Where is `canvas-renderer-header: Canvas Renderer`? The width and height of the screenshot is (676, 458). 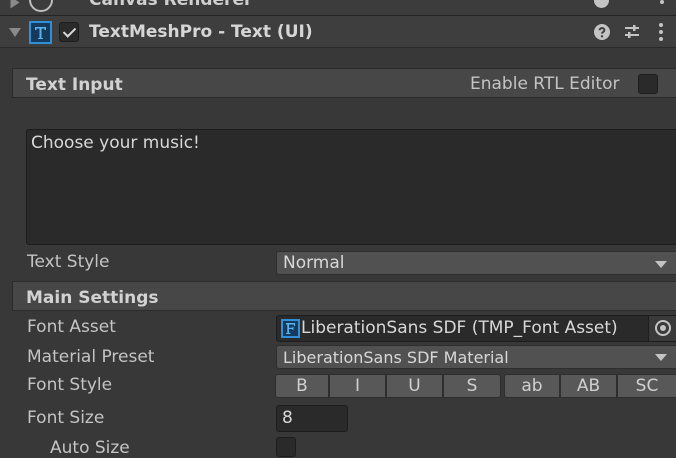
canvas-renderer-header: Canvas Renderer is located at coordinates (338, 8).